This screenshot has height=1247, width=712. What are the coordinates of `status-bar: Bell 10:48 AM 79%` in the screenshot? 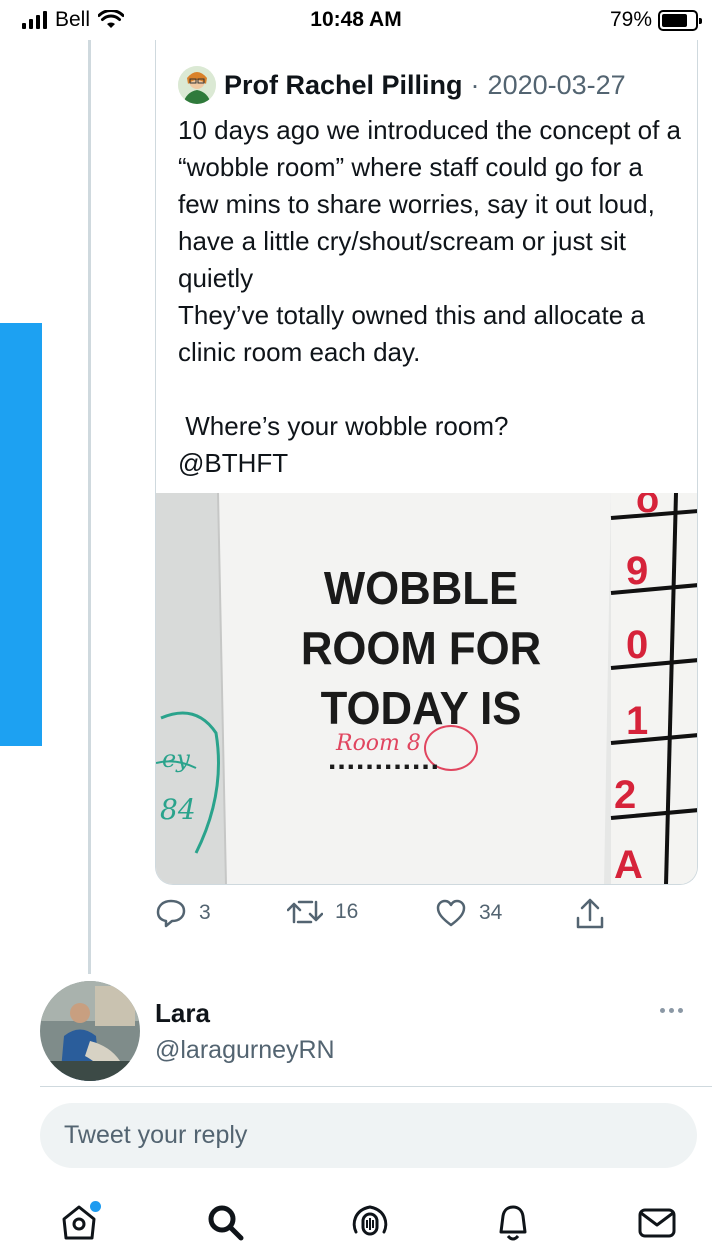 It's located at (356, 20).